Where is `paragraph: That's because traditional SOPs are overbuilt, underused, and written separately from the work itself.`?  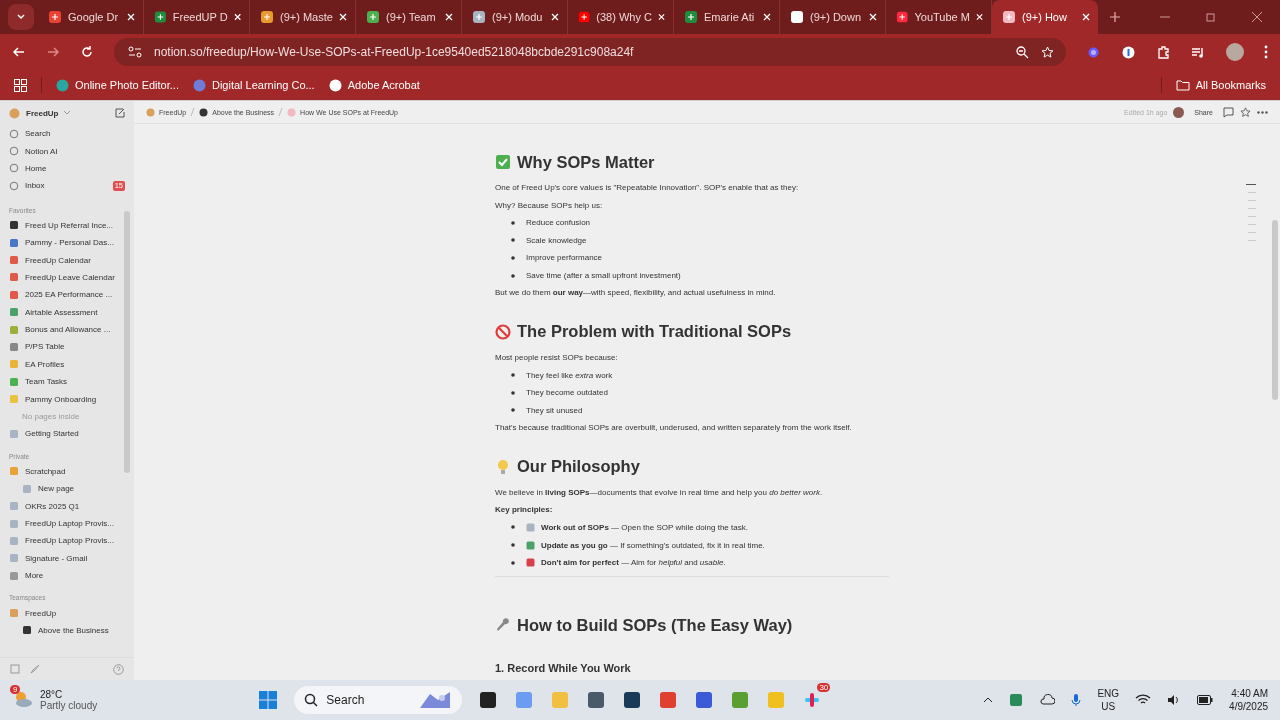 paragraph: That's because traditional SOPs are overbuilt, underused, and written separately from the work itself. is located at coordinates (674, 428).